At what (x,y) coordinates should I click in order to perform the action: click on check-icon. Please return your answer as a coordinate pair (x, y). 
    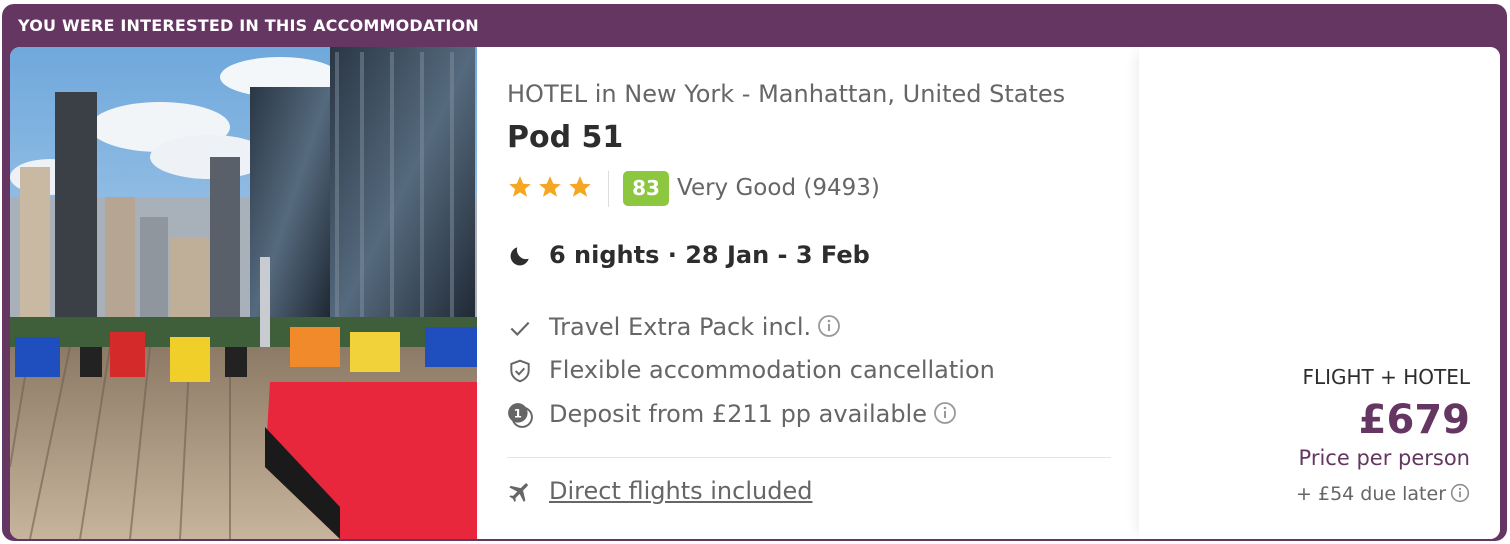
    Looking at the image, I should click on (520, 329).